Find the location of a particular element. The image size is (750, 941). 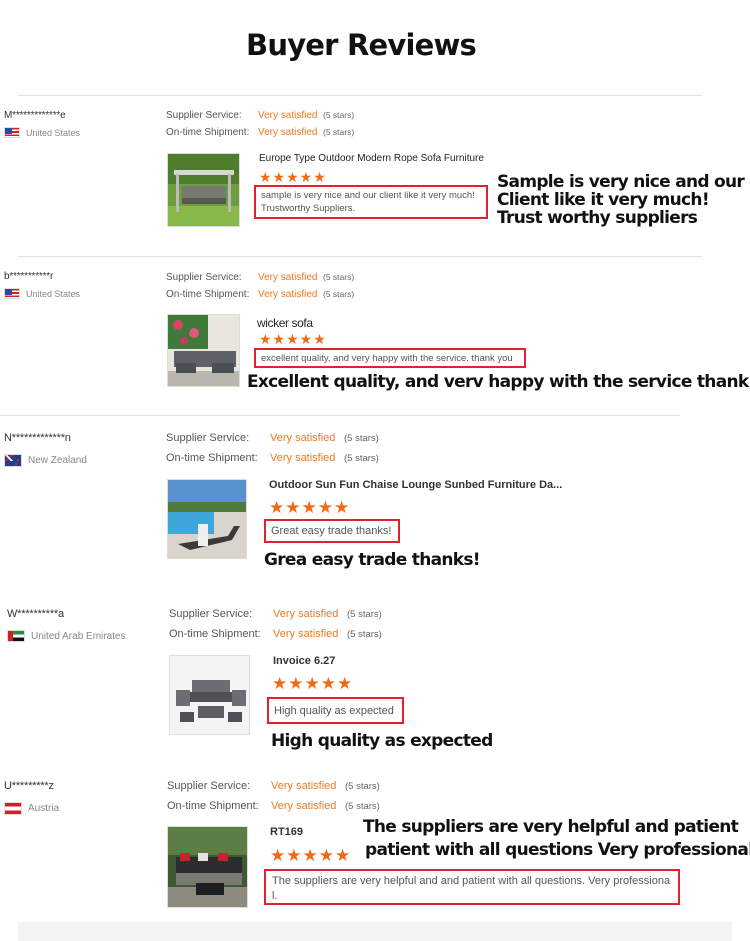

buyer-name: M*************e is located at coordinates (35, 115).